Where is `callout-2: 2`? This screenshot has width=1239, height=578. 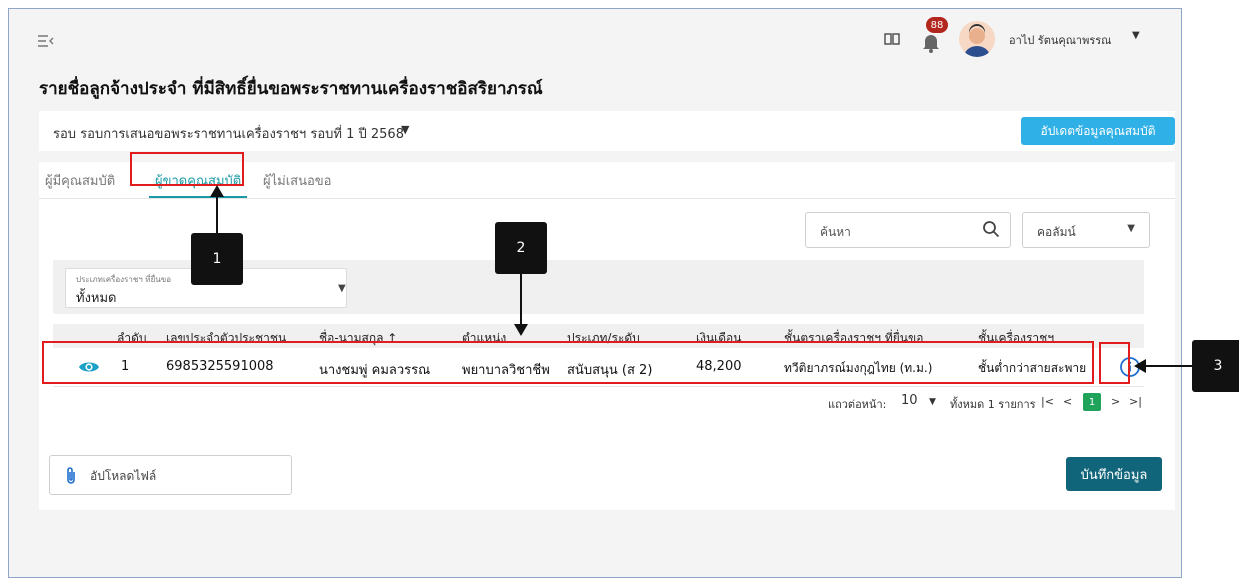 callout-2: 2 is located at coordinates (521, 248).